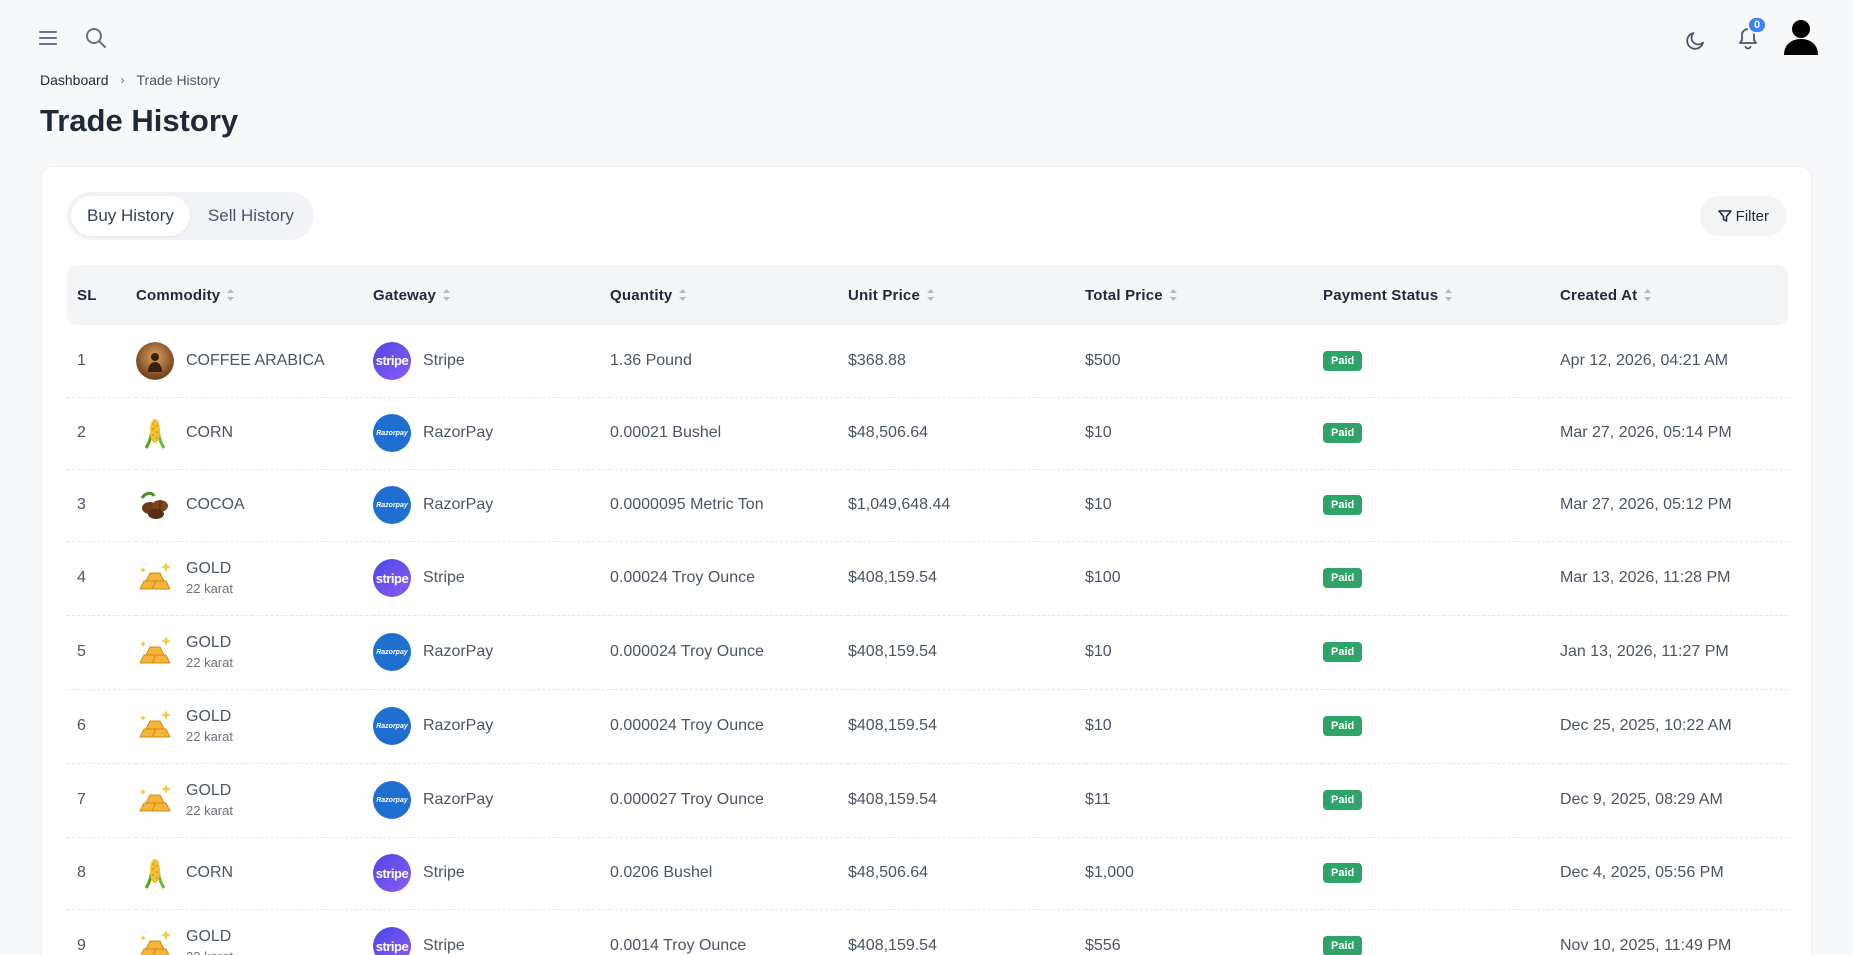 The height and width of the screenshot is (955, 1853). What do you see at coordinates (254, 295) in the screenshot?
I see `column-header-commodity: Commodity` at bounding box center [254, 295].